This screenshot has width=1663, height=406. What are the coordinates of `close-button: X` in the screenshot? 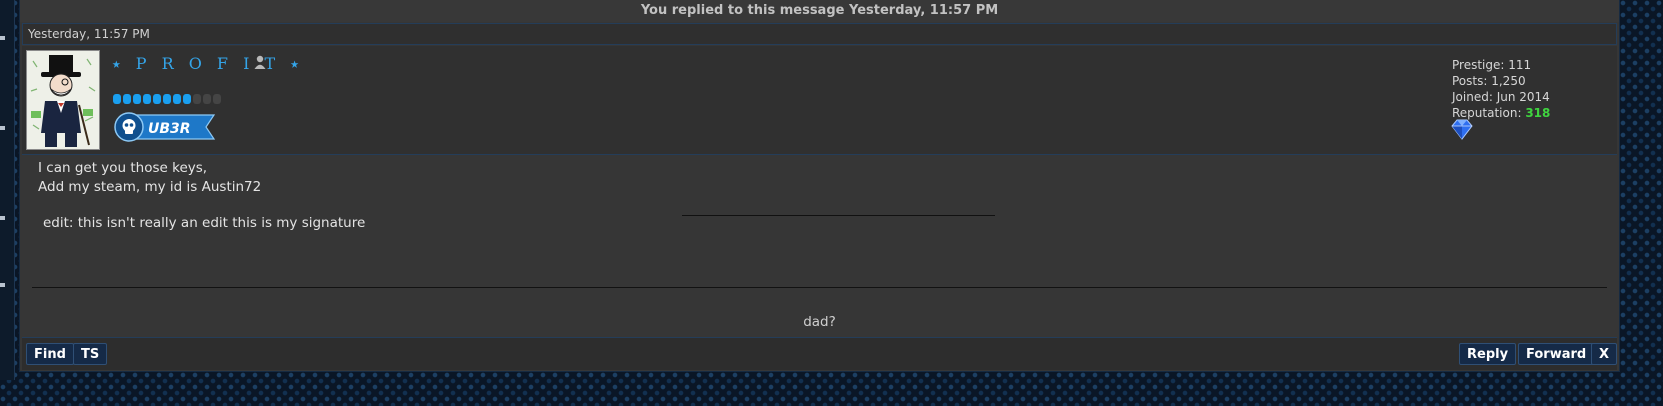 It's located at (1604, 354).